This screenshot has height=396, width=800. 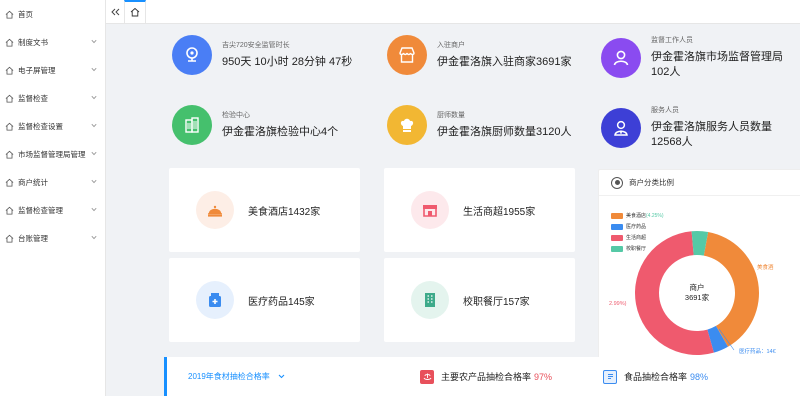 I want to click on sidebar-item-label: 商户统计, so click(x=33, y=182).